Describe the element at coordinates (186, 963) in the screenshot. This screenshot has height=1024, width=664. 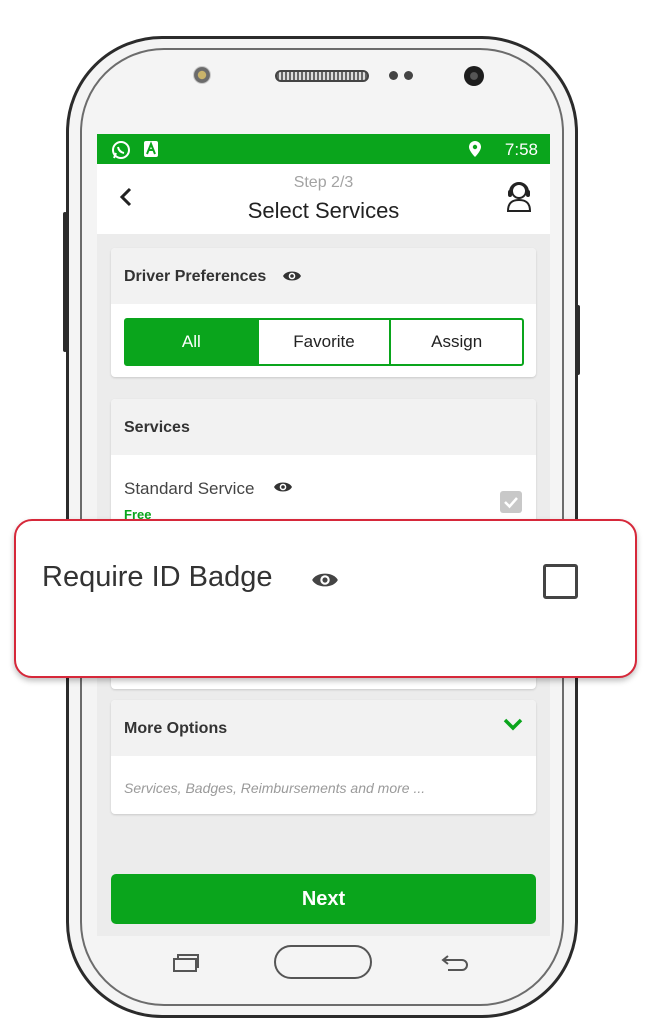
I see `recent-apps-icon` at that location.